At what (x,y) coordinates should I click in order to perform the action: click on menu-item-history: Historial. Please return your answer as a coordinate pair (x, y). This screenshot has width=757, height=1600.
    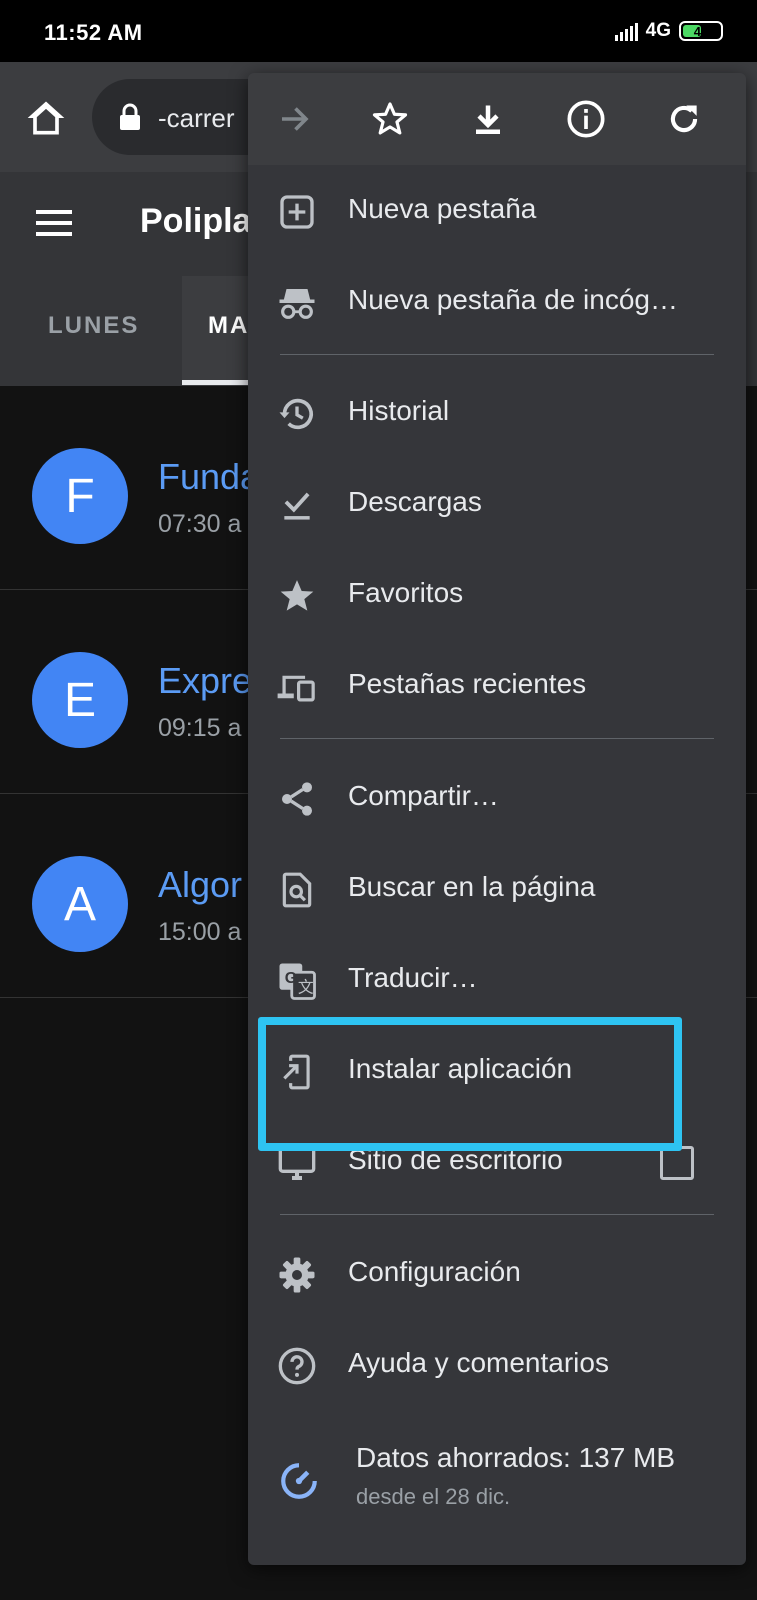
    Looking at the image, I should click on (497, 413).